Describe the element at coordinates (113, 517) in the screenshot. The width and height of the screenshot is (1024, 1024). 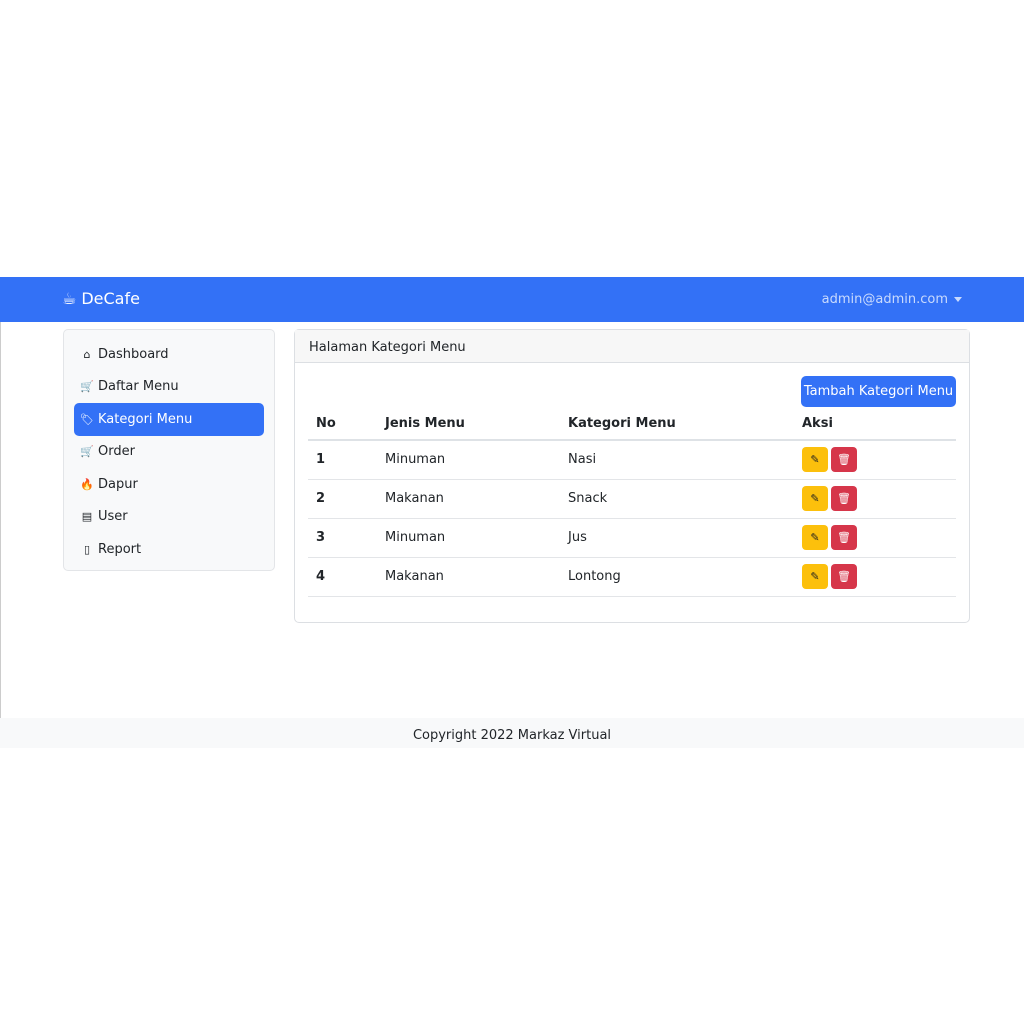
I see `label: User` at that location.